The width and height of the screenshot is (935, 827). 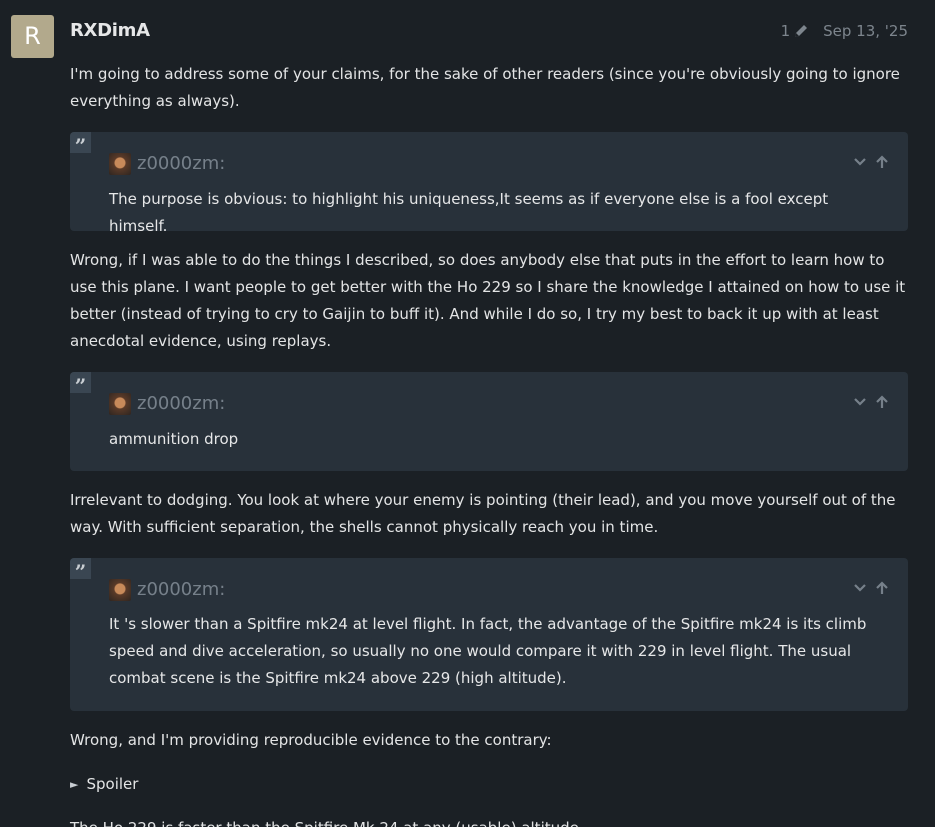 I want to click on edit-history-button: 1, so click(x=795, y=31).